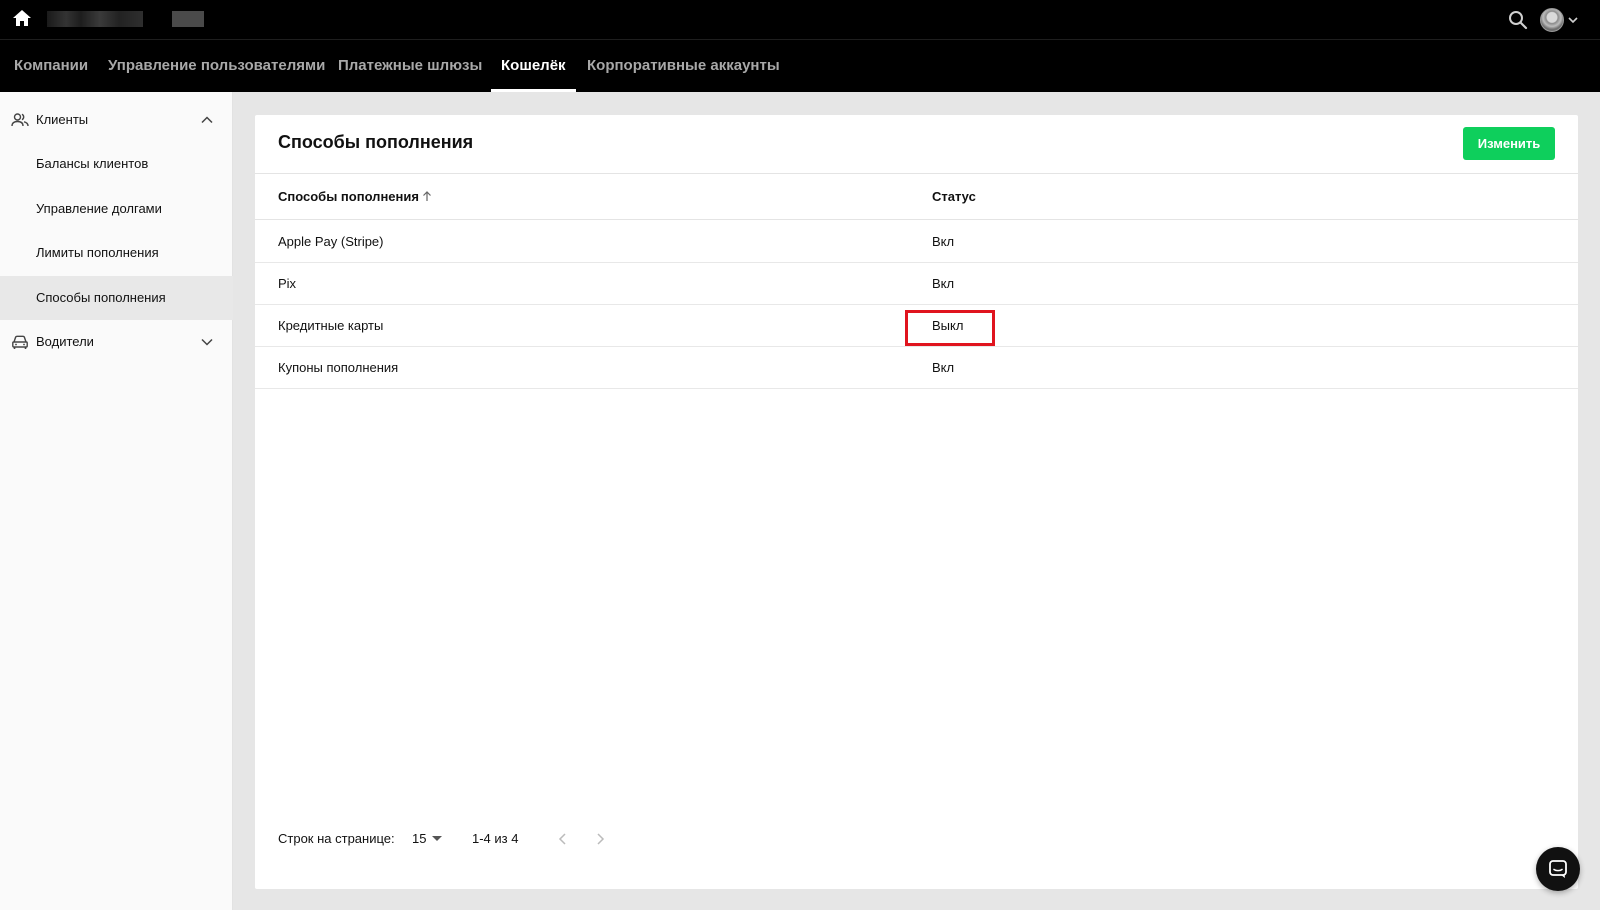 This screenshot has width=1600, height=910. What do you see at coordinates (331, 241) in the screenshot?
I see `cell-method: Apple Pay (Stripe)` at bounding box center [331, 241].